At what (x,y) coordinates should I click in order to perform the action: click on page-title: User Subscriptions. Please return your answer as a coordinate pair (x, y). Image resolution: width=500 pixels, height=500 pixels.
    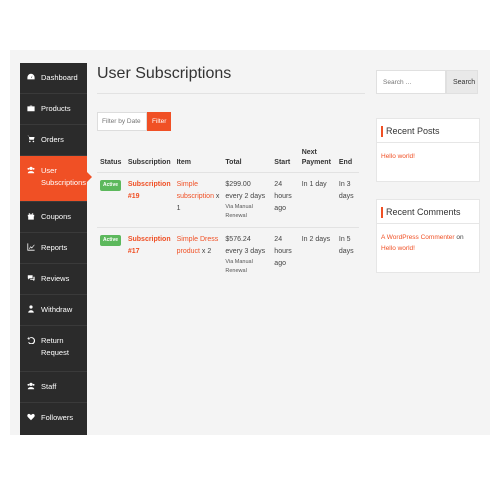
    Looking at the image, I should click on (164, 73).